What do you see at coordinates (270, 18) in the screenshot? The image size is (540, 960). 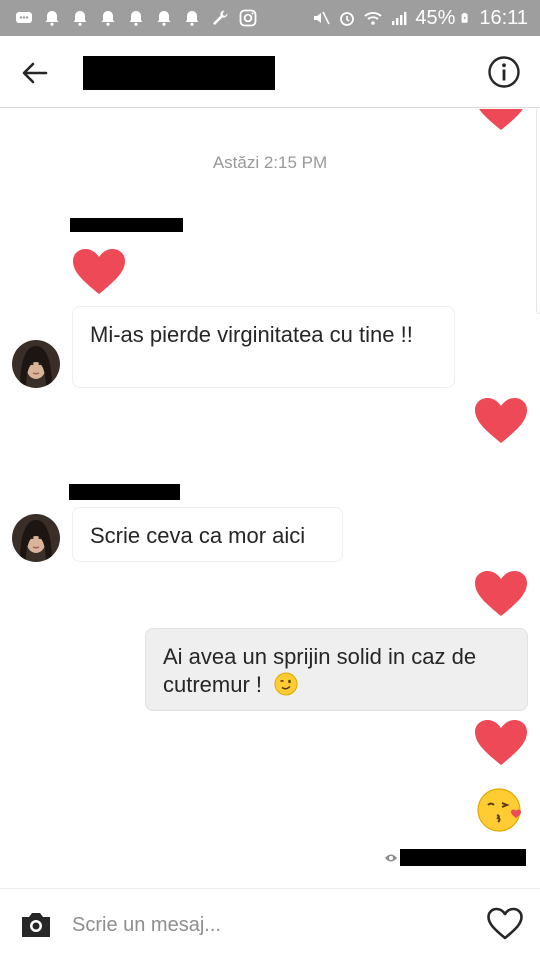 I see `status-bar: 45% 16:11` at bounding box center [270, 18].